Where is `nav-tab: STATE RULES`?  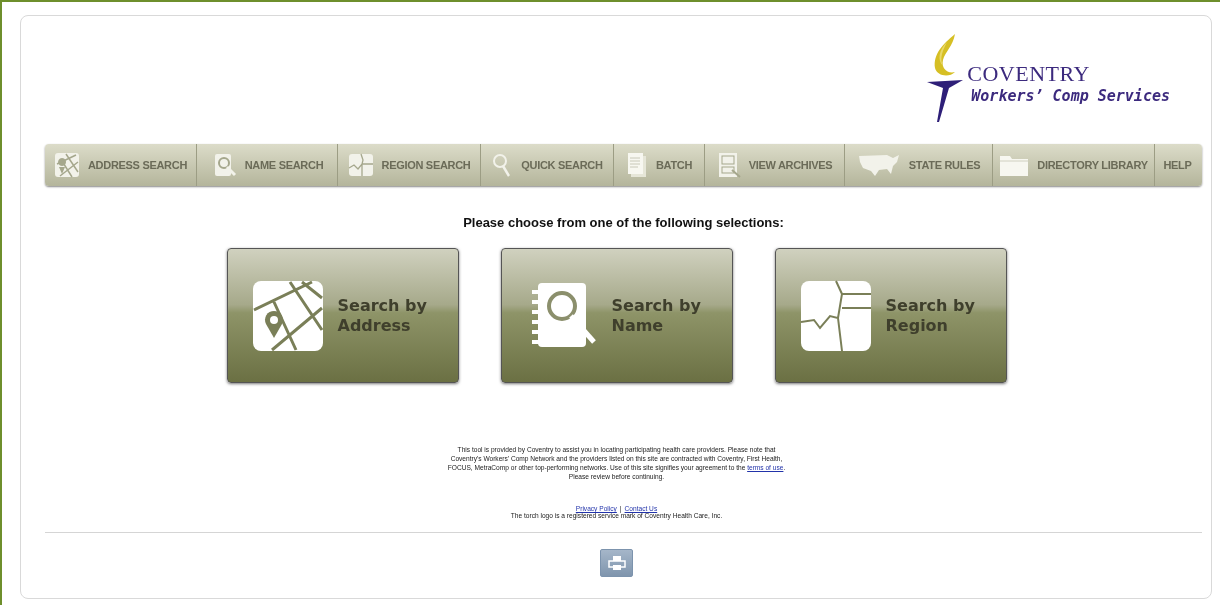 nav-tab: STATE RULES is located at coordinates (919, 165).